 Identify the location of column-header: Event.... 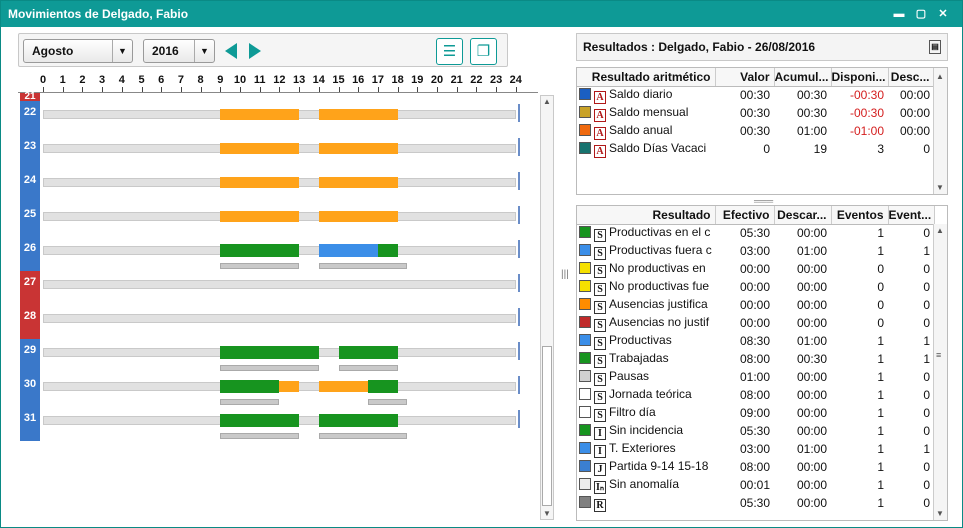
(911, 215).